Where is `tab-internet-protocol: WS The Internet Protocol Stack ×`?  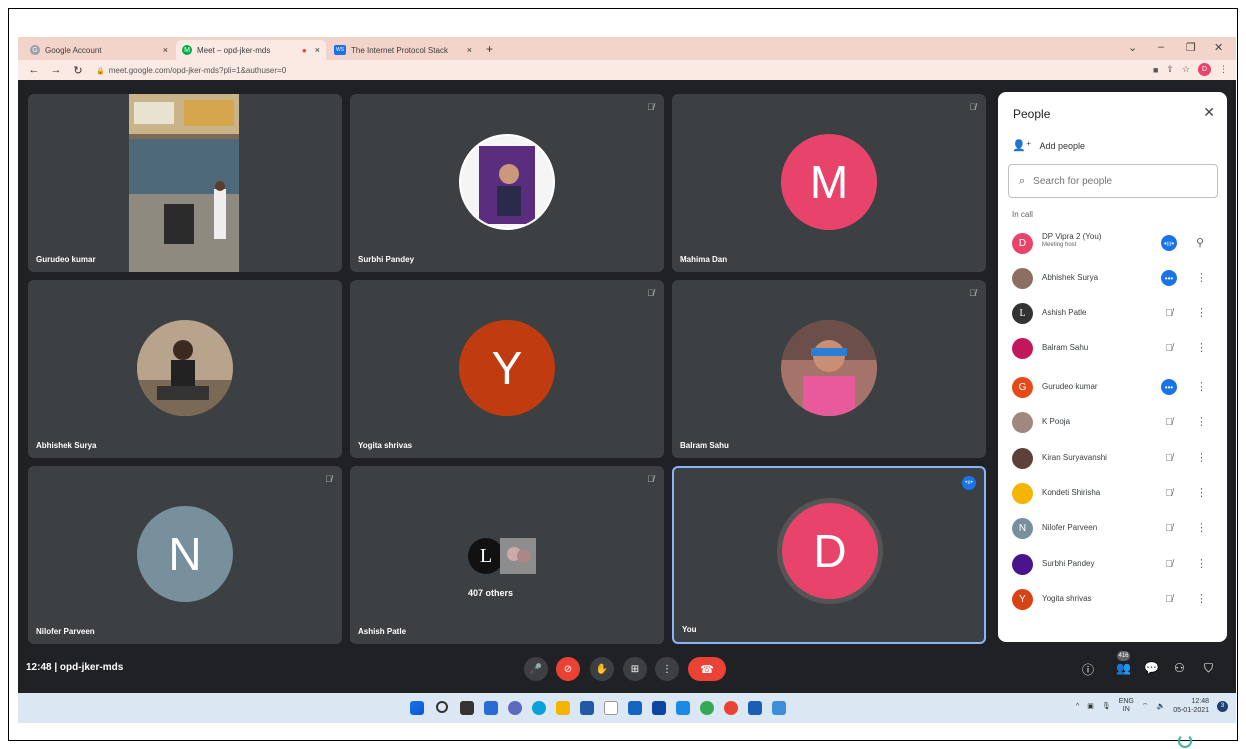 tab-internet-protocol: WS The Internet Protocol Stack × is located at coordinates (403, 50).